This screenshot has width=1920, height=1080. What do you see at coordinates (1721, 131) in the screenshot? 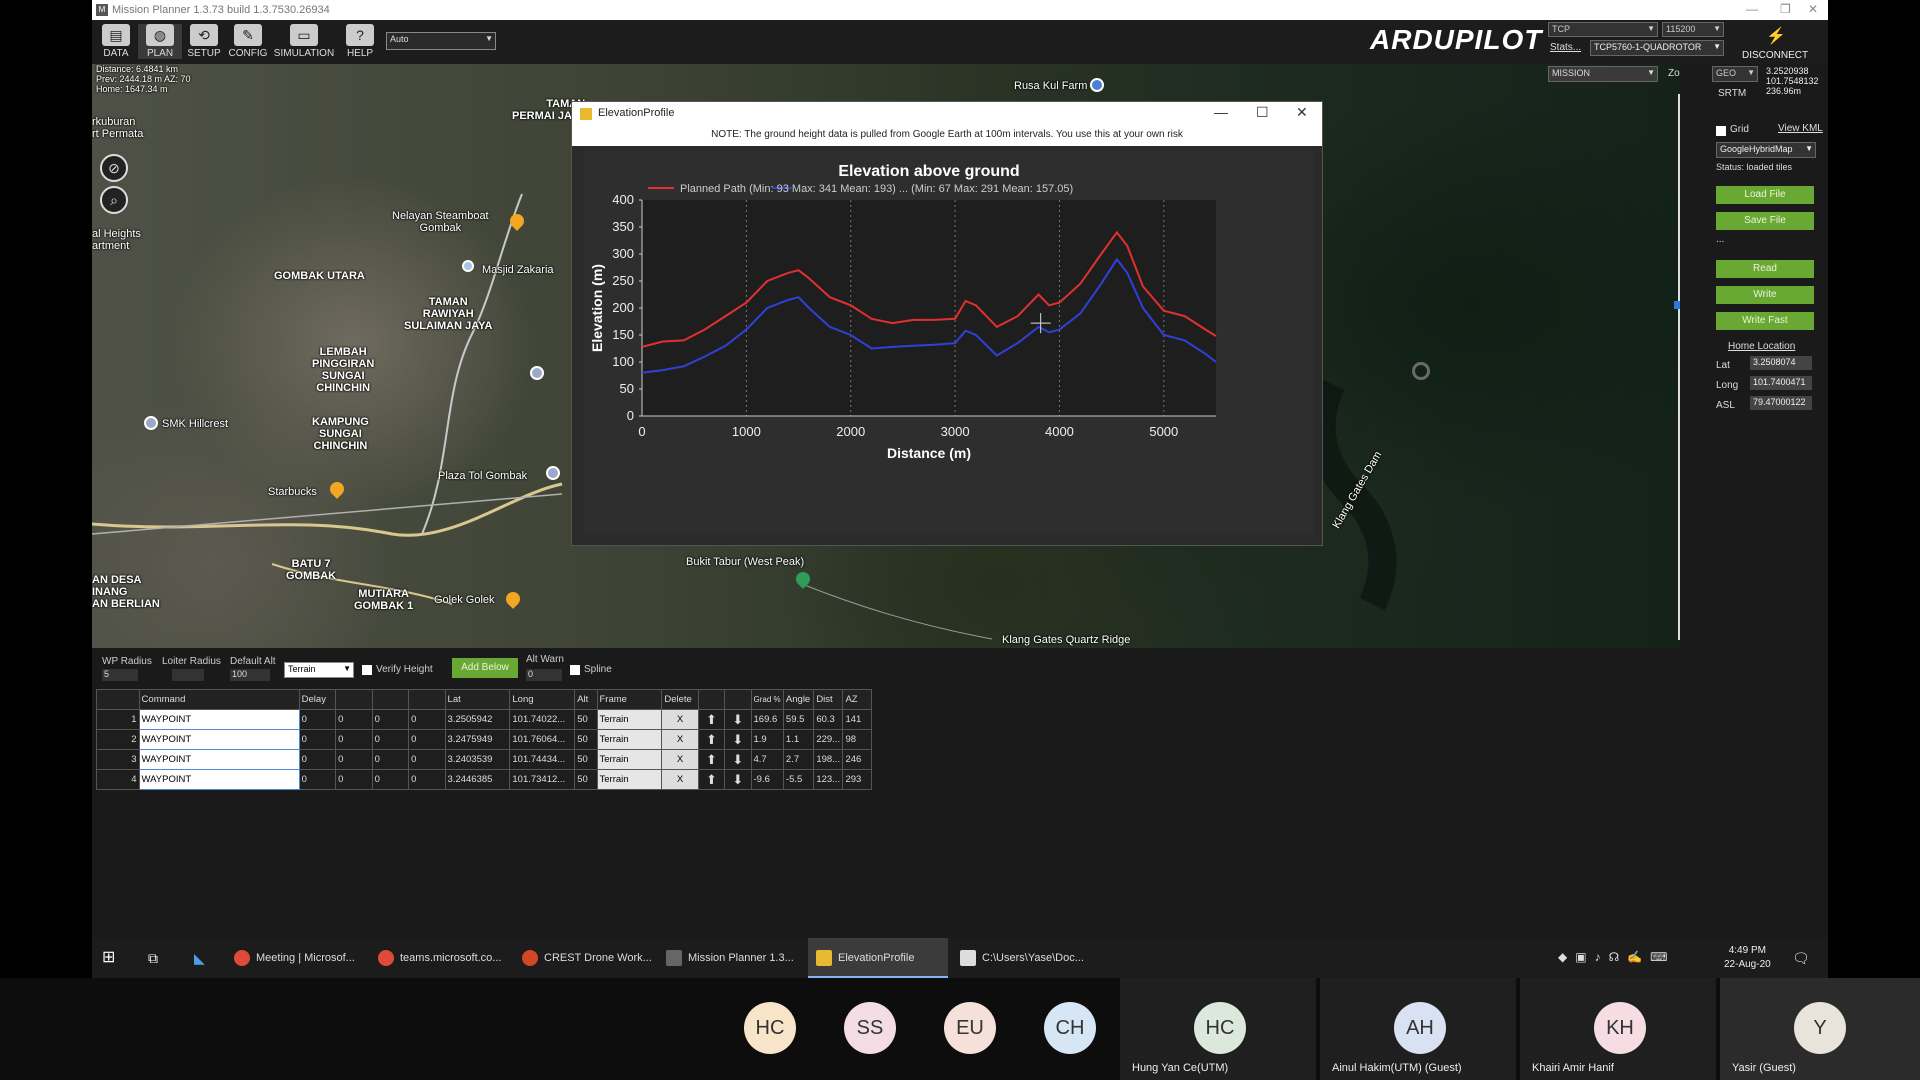
I see `grid-checkbox` at bounding box center [1721, 131].